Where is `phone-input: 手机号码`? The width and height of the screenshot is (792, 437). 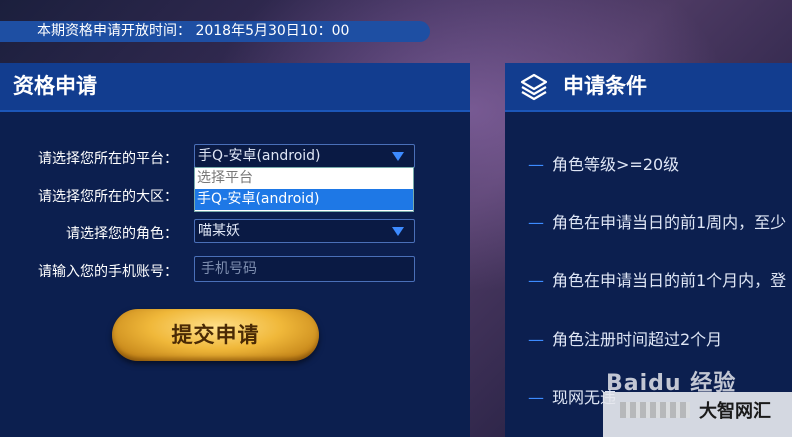
phone-input: 手机号码 is located at coordinates (304, 269).